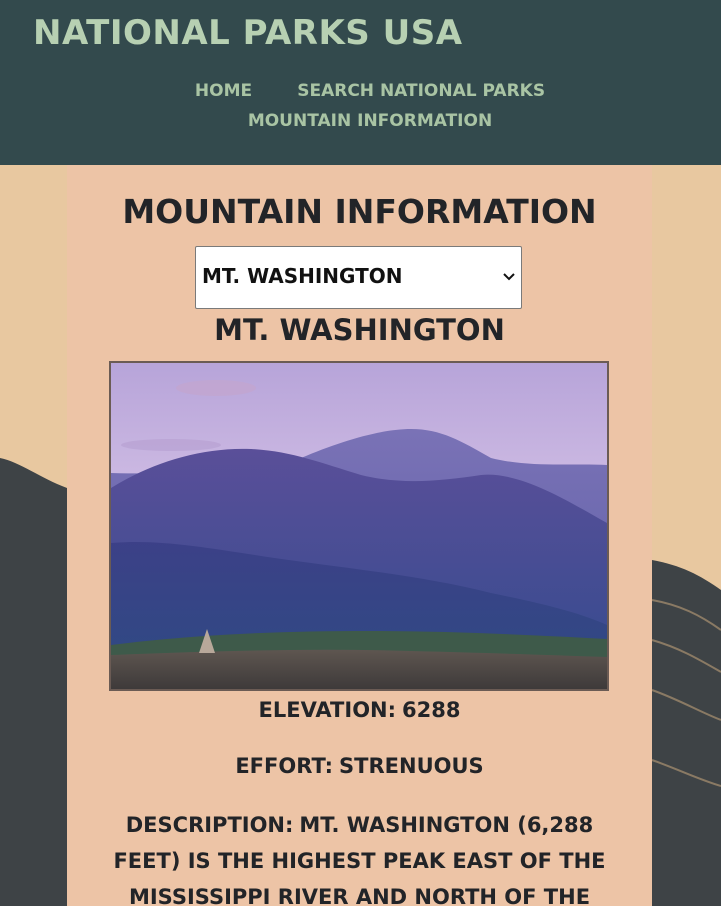  I want to click on nav-link-search-parks: Search National Parks, so click(421, 91).